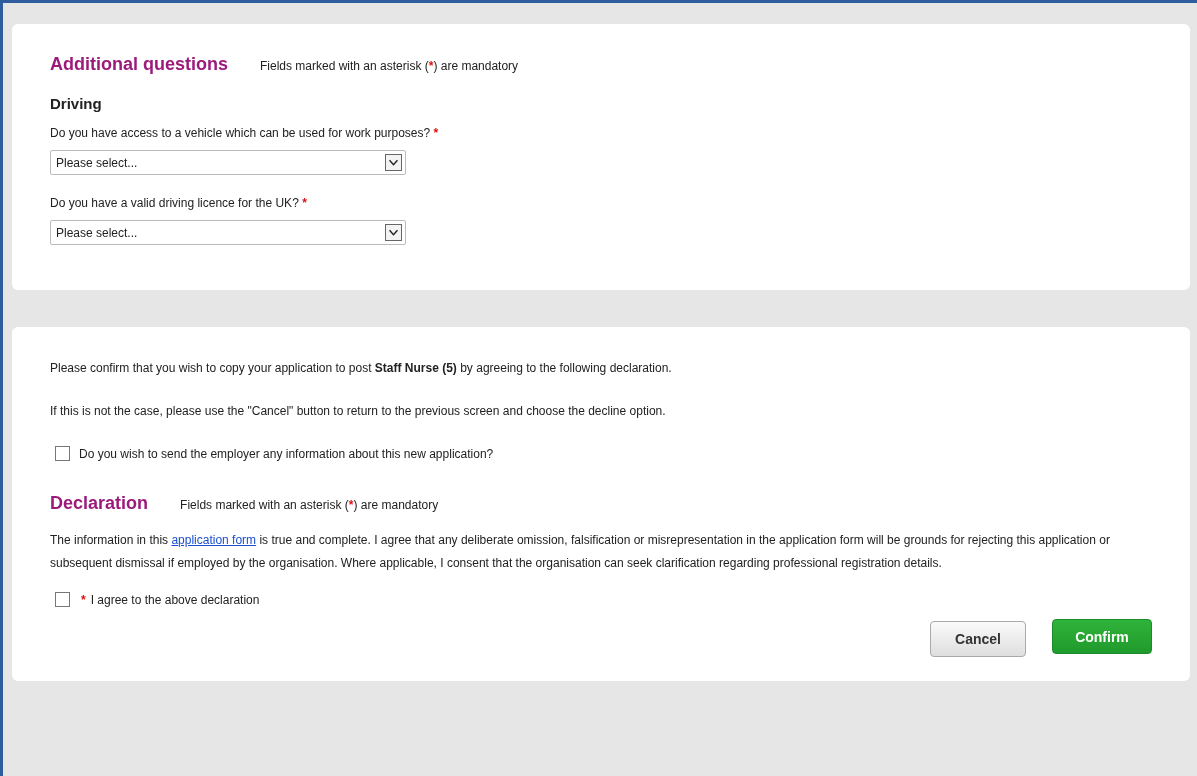 This screenshot has width=1197, height=776. I want to click on checkbox-label: I agree to the above declaration, so click(175, 599).